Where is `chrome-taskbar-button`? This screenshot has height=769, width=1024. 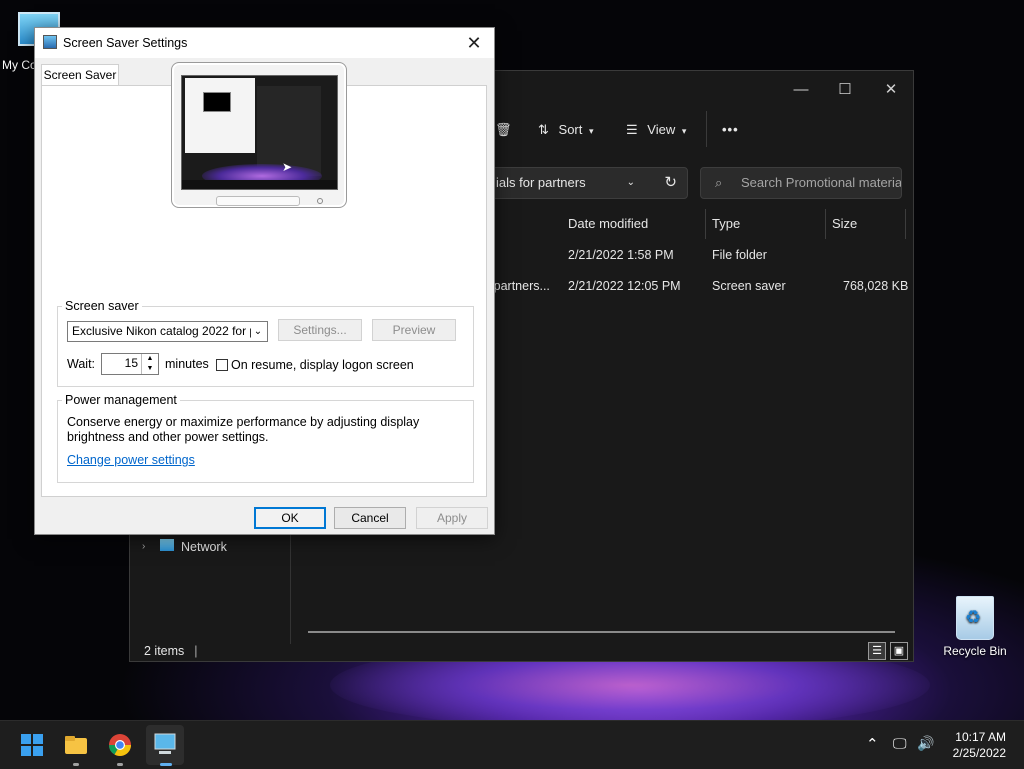
chrome-taskbar-button is located at coordinates (120, 745).